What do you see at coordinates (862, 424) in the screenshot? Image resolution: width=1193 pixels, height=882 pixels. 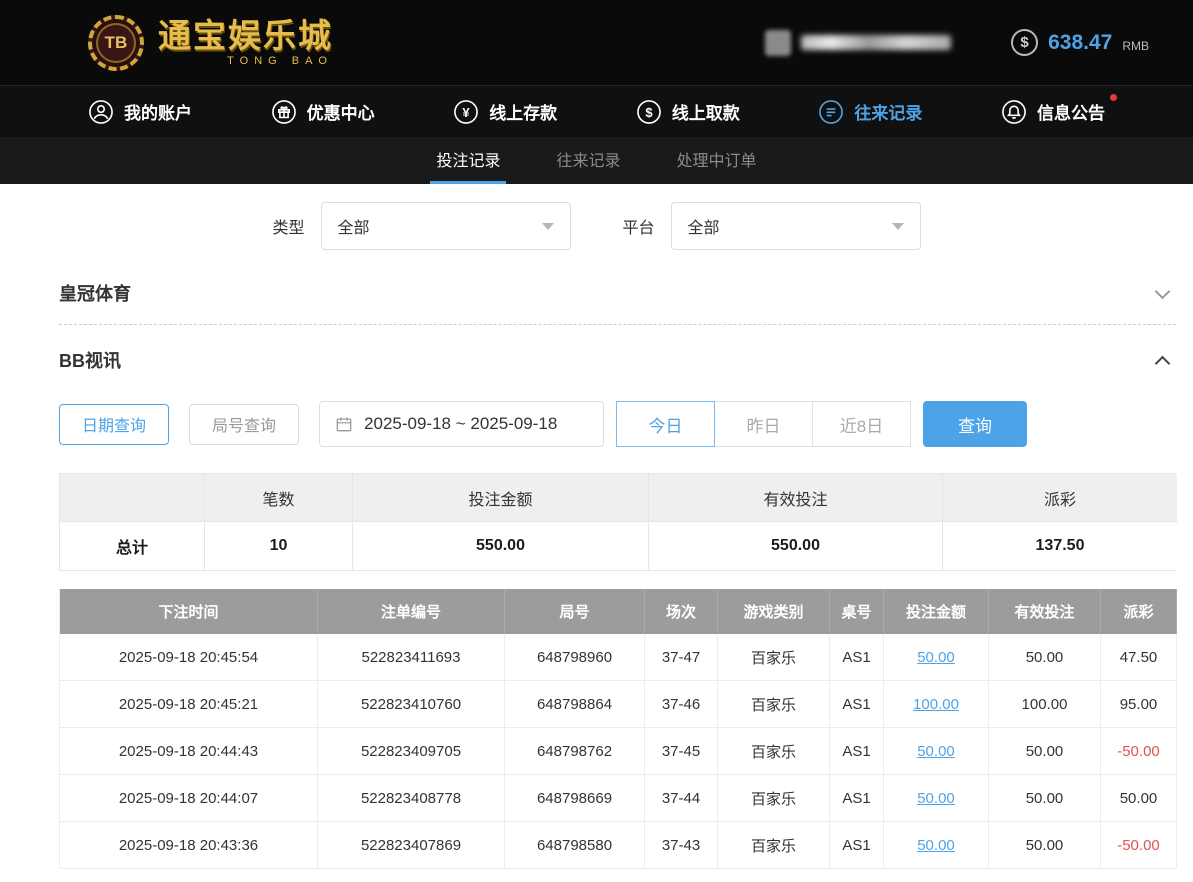 I see `last-8-days-button: 近8日` at bounding box center [862, 424].